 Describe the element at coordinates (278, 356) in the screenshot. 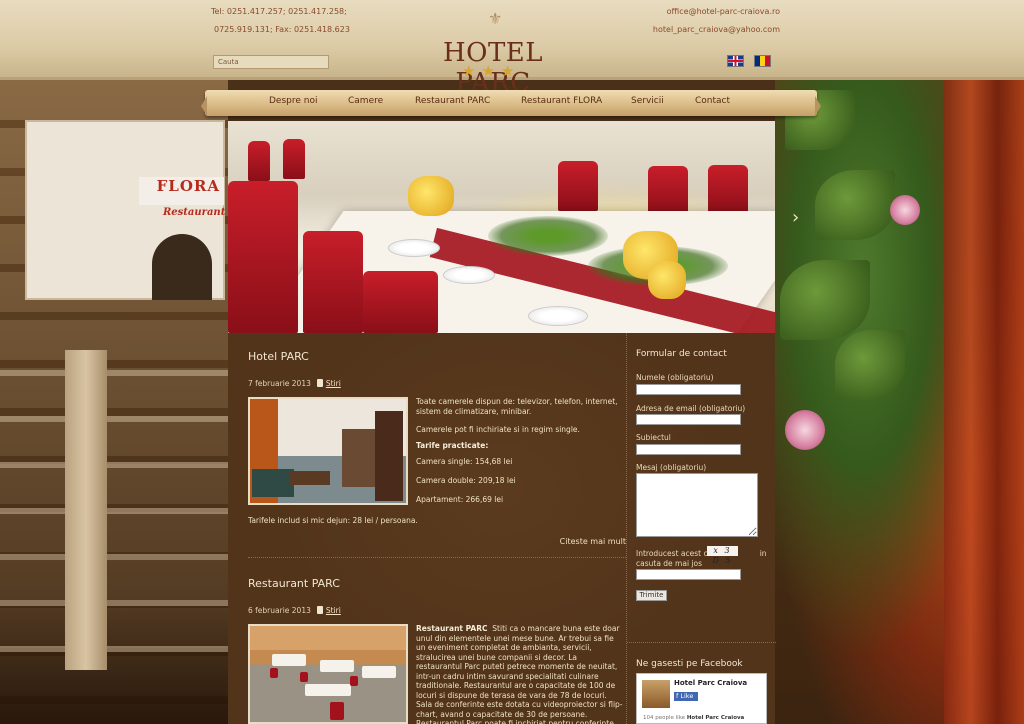

I see `post-title: Hotel PARC` at that location.